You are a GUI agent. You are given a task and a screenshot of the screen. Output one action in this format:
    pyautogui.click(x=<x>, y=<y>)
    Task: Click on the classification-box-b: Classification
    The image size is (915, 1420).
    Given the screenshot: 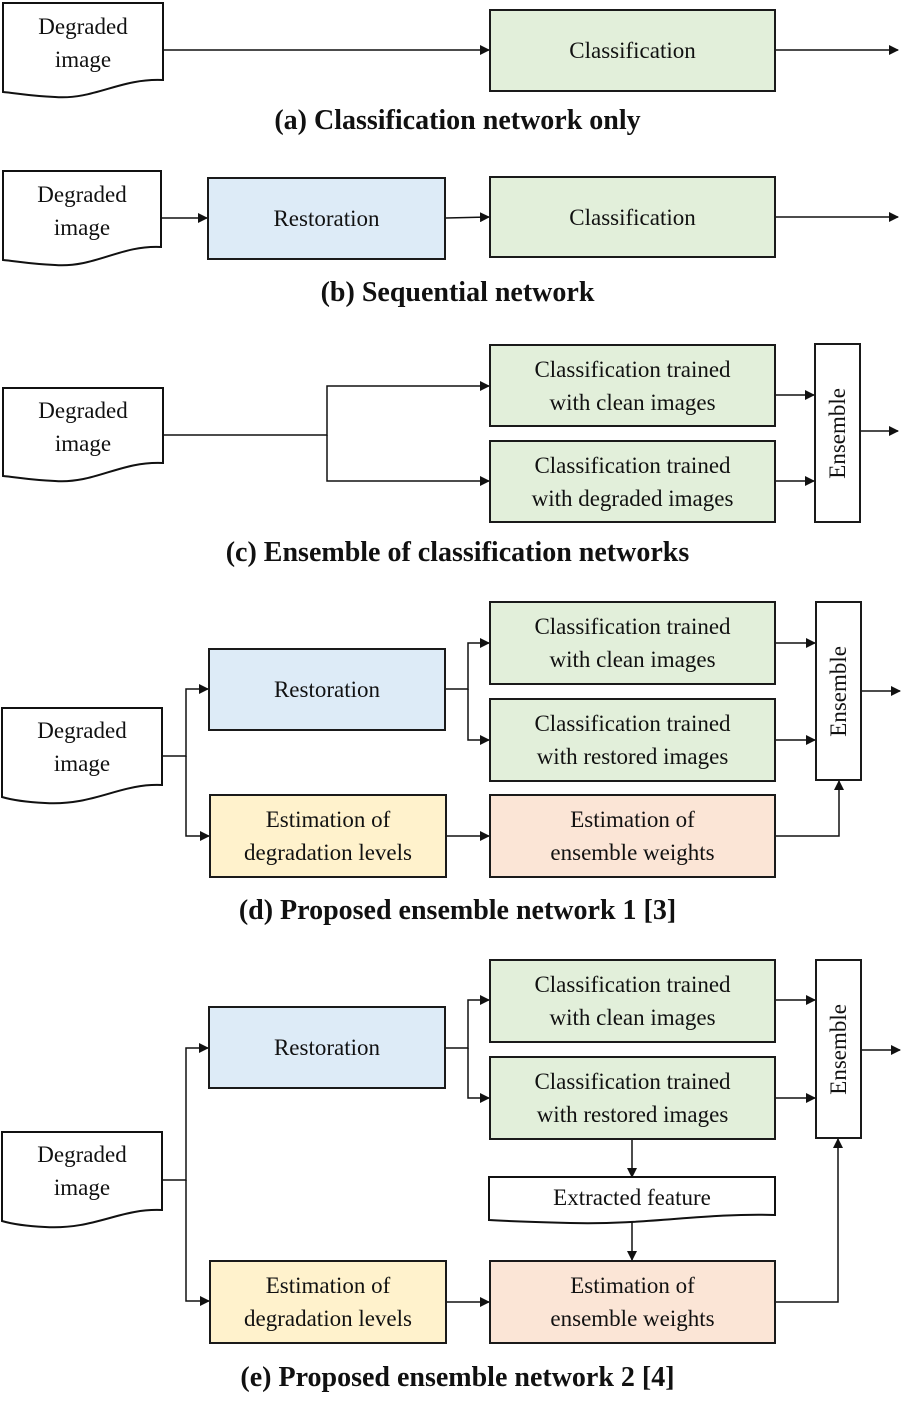 What is the action you would take?
    pyautogui.click(x=632, y=217)
    